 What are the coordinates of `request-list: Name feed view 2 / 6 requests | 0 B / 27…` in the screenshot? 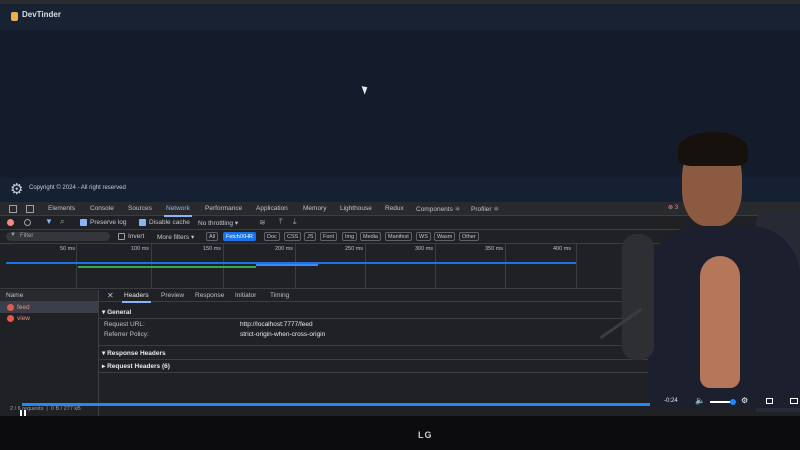 It's located at (49, 353).